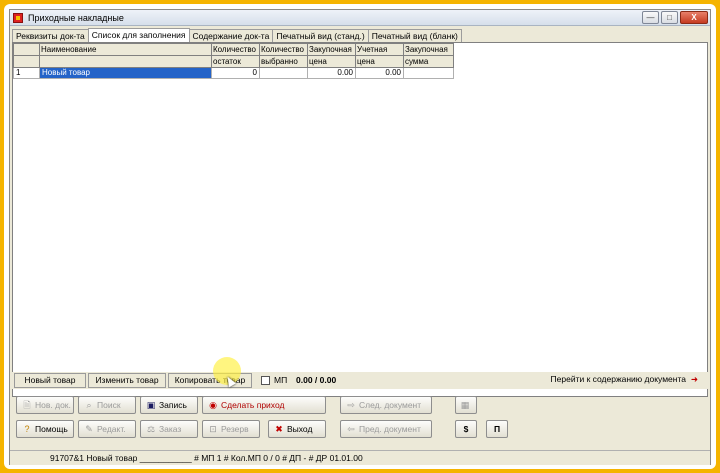 This screenshot has width=720, height=473. Describe the element at coordinates (51, 429) in the screenshot. I see `help-label: Помощь` at that location.